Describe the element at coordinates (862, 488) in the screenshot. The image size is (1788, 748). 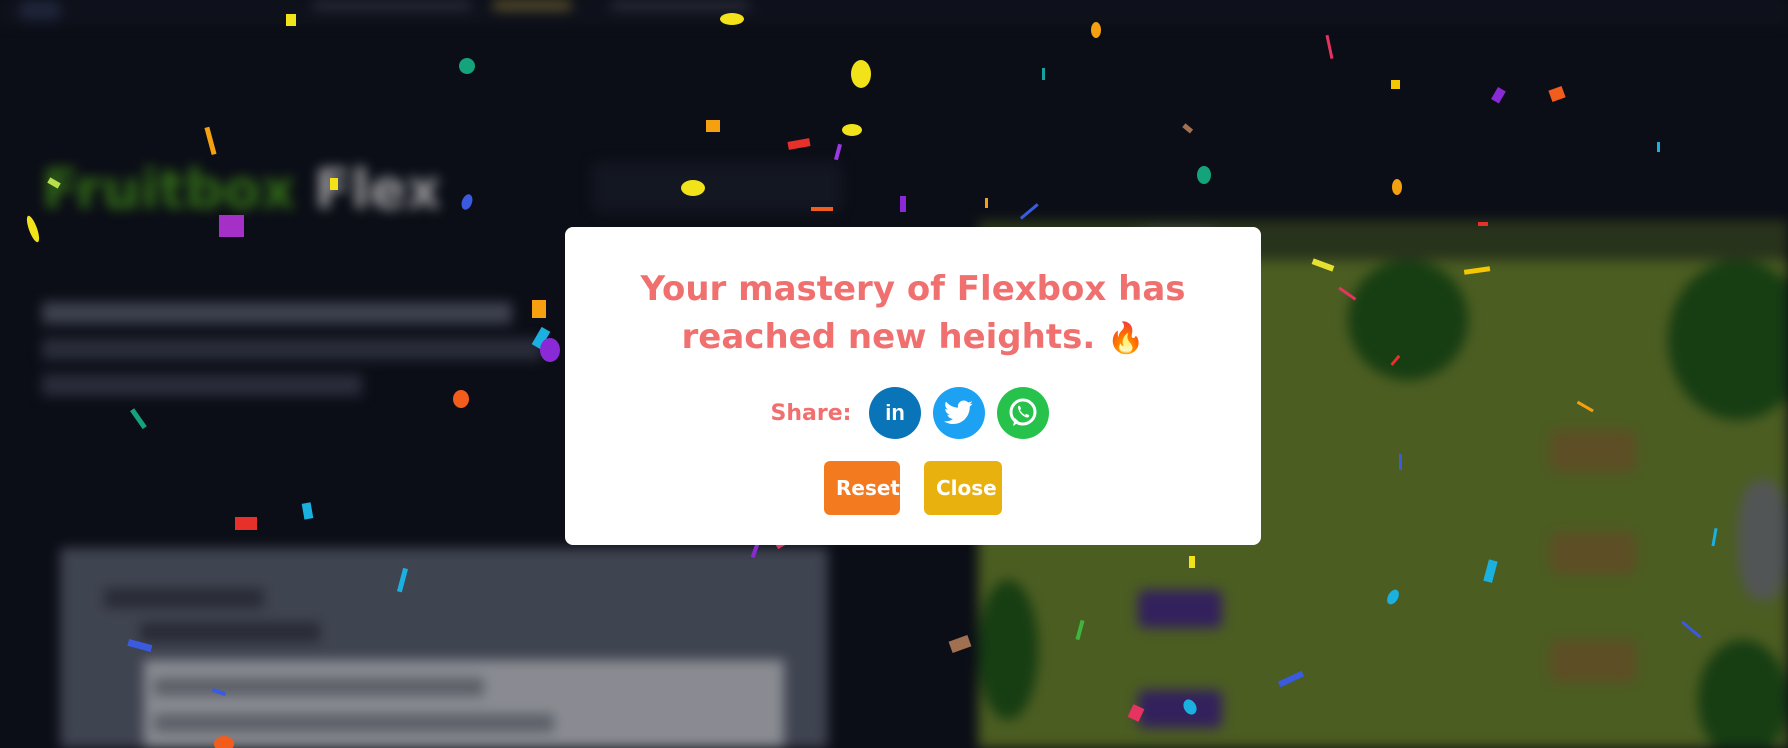
I see `reset-button: Reset` at that location.